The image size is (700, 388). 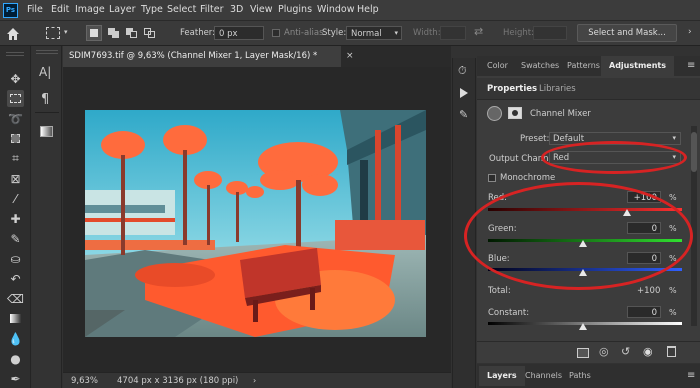 What do you see at coordinates (637, 66) in the screenshot?
I see `tab-adjustments: Adjustments` at bounding box center [637, 66].